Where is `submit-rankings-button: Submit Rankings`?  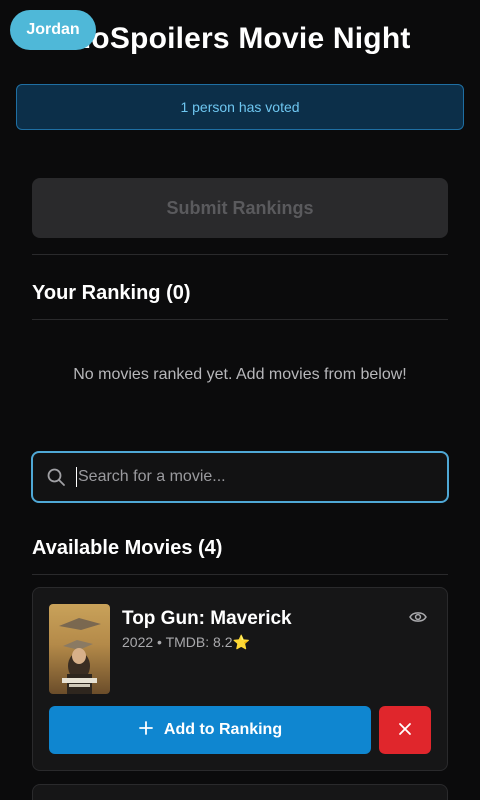
submit-rankings-button: Submit Rankings is located at coordinates (240, 208).